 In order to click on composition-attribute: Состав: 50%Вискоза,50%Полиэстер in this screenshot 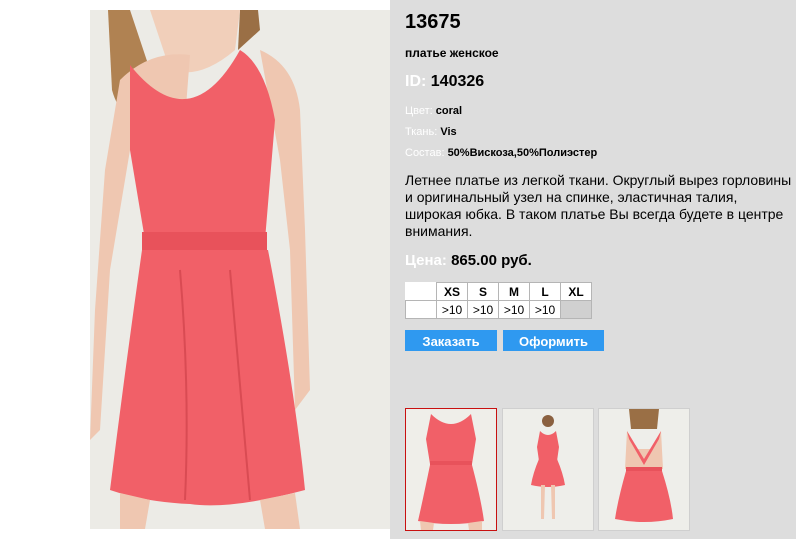, I will do `click(501, 153)`.